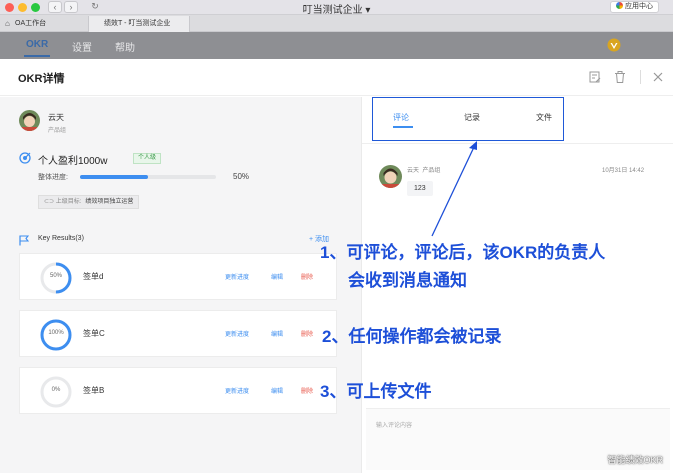 The width and height of the screenshot is (673, 473). What do you see at coordinates (390, 176) in the screenshot?
I see `comment-avatar` at bounding box center [390, 176].